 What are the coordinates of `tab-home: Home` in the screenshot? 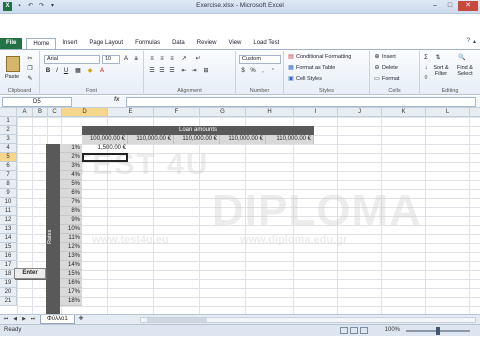 It's located at (41, 43).